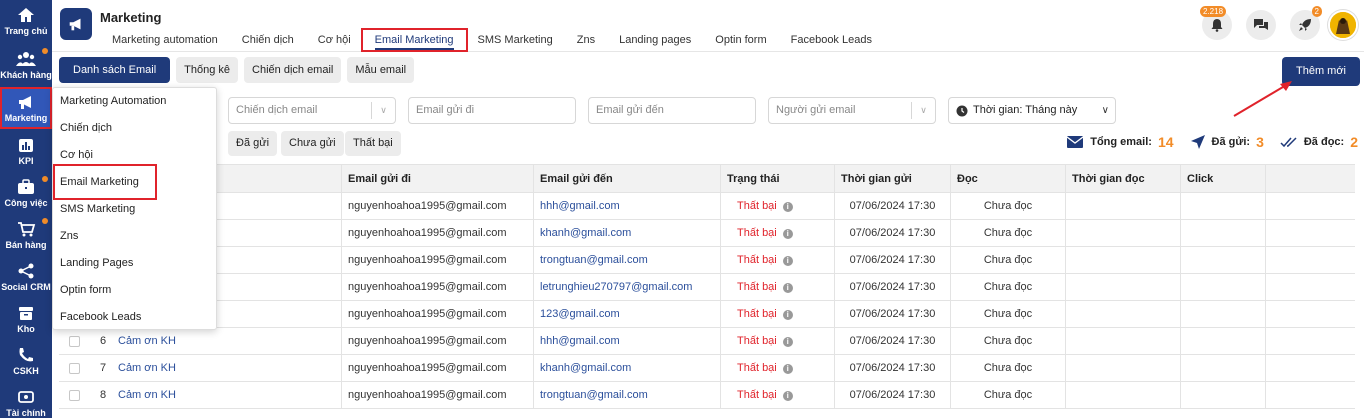 The width and height of the screenshot is (1364, 418). Describe the element at coordinates (438, 260) in the screenshot. I see `row-from-email: nguyenhoahoa1995@gmail.com` at that location.